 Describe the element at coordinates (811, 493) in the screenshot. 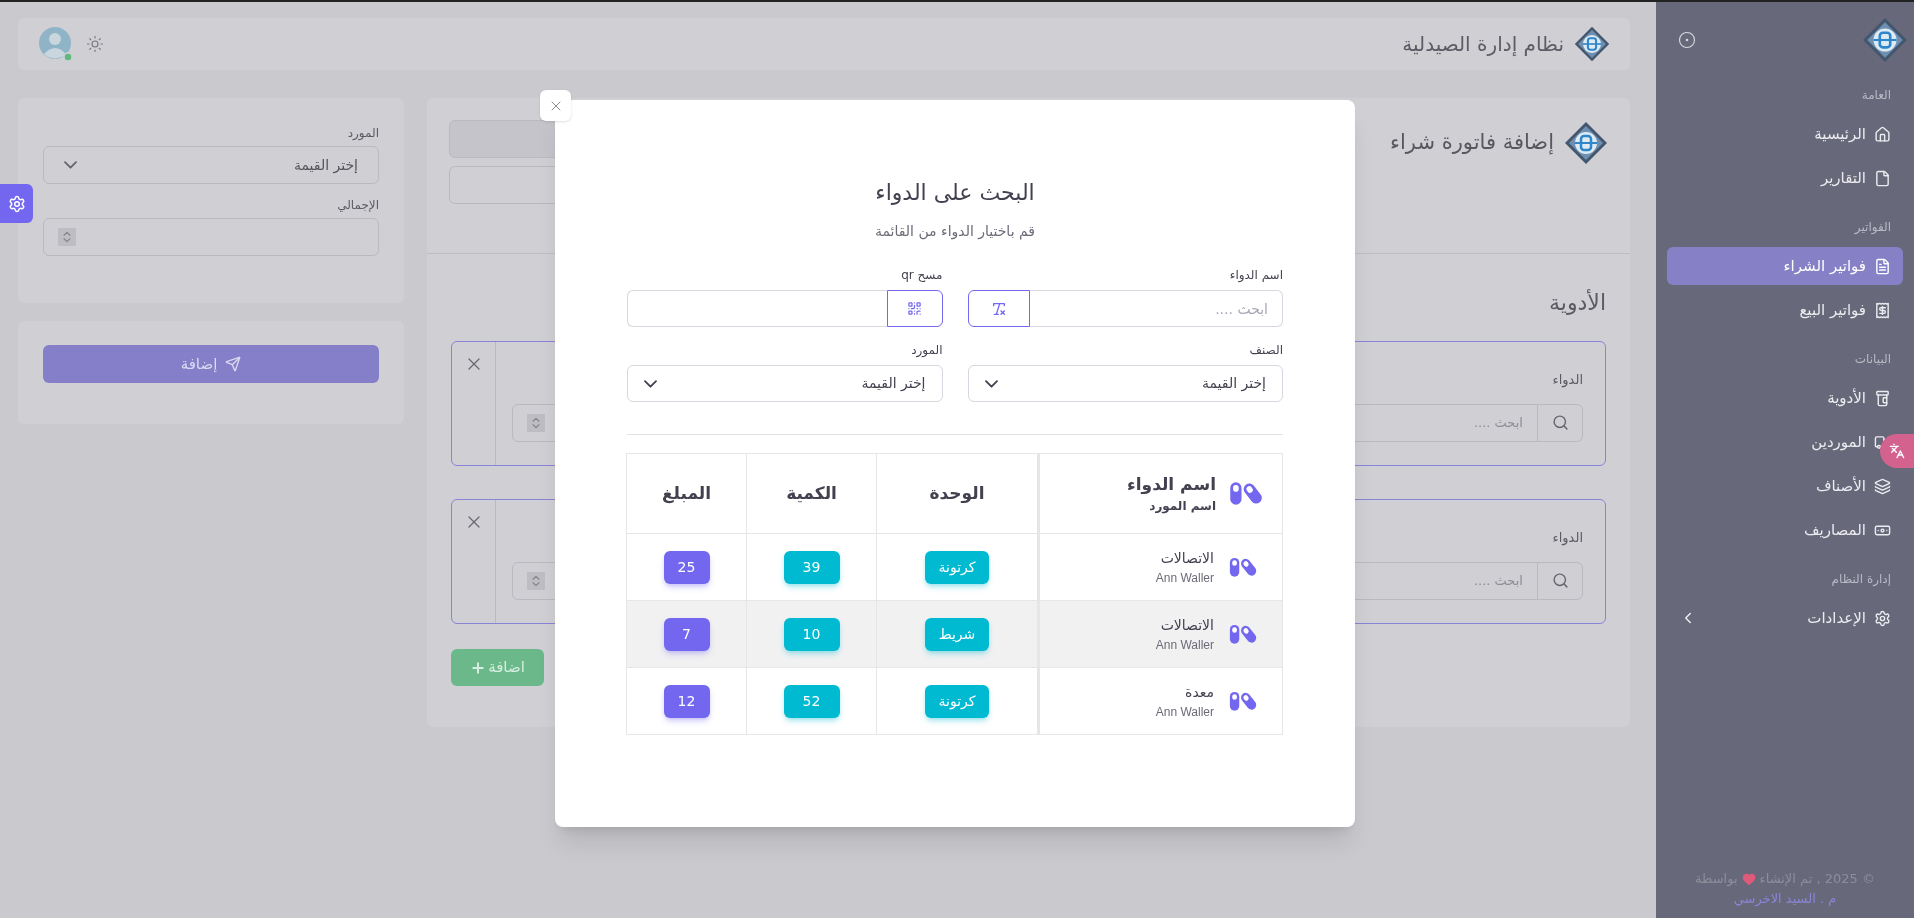

I see `column-header: الكمية` at that location.